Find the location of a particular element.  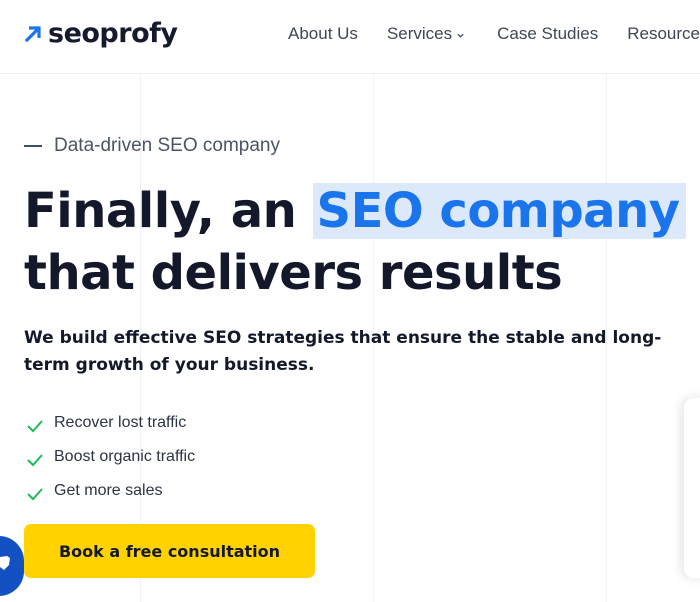

list-item-text: Get more sales is located at coordinates (108, 490).